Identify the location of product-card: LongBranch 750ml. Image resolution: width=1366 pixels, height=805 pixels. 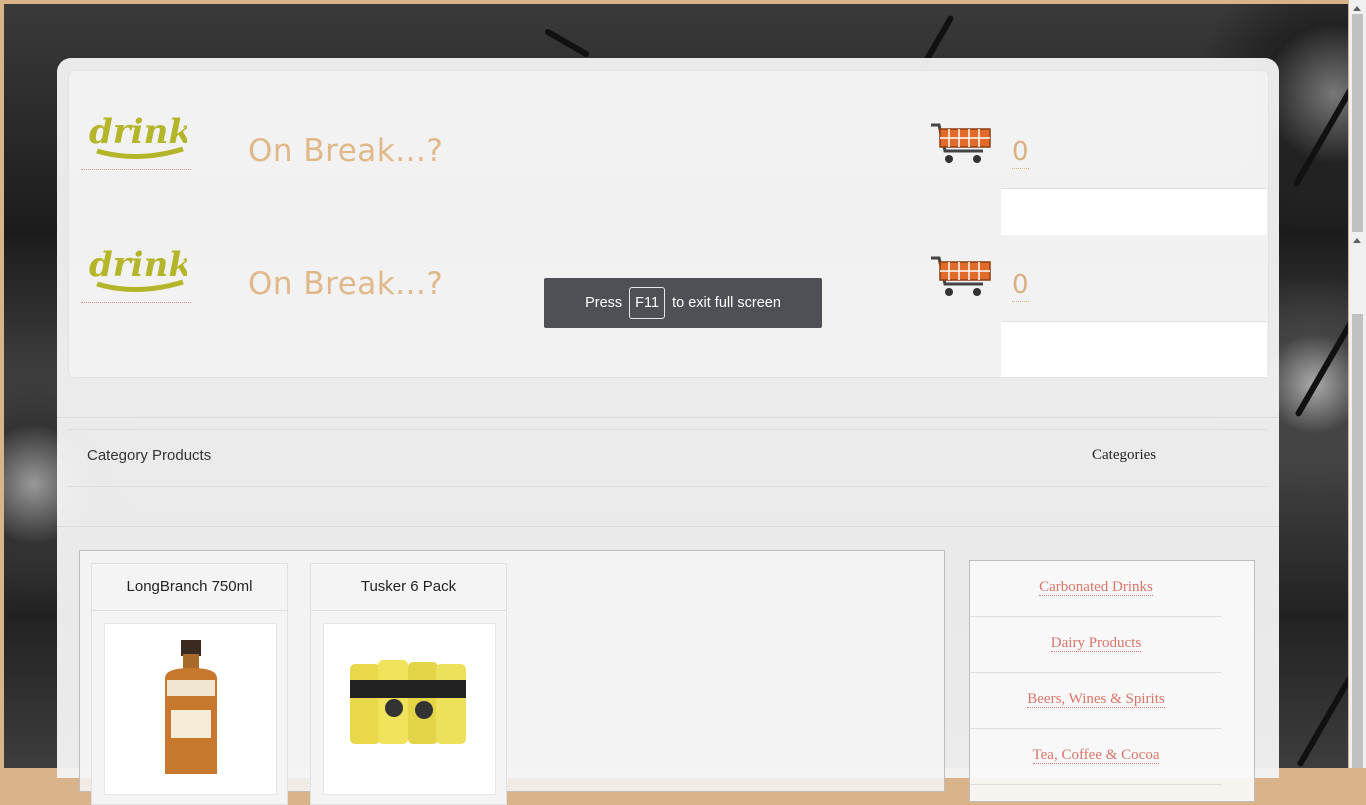
(189, 684).